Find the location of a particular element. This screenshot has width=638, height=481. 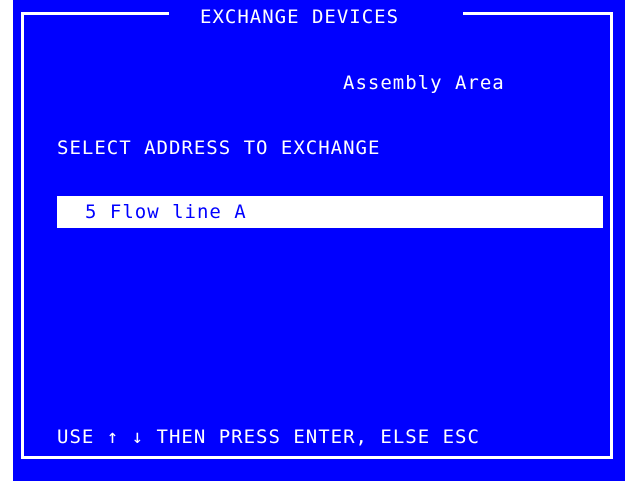

address-list: 5 Flow line A is located at coordinates (330, 212).